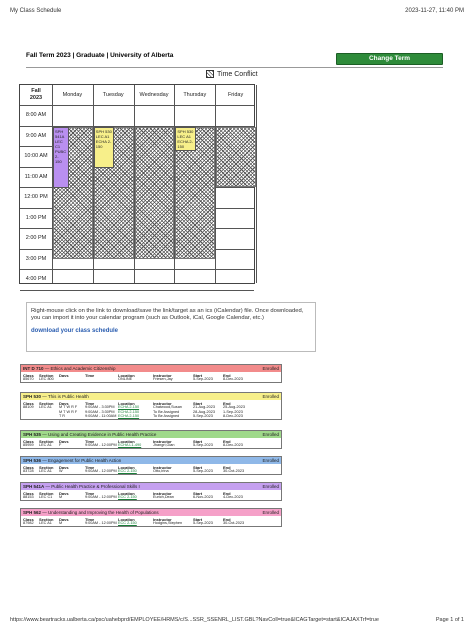  I want to click on print-datetime: 2023-11-27, 11:40 PM, so click(434, 11).